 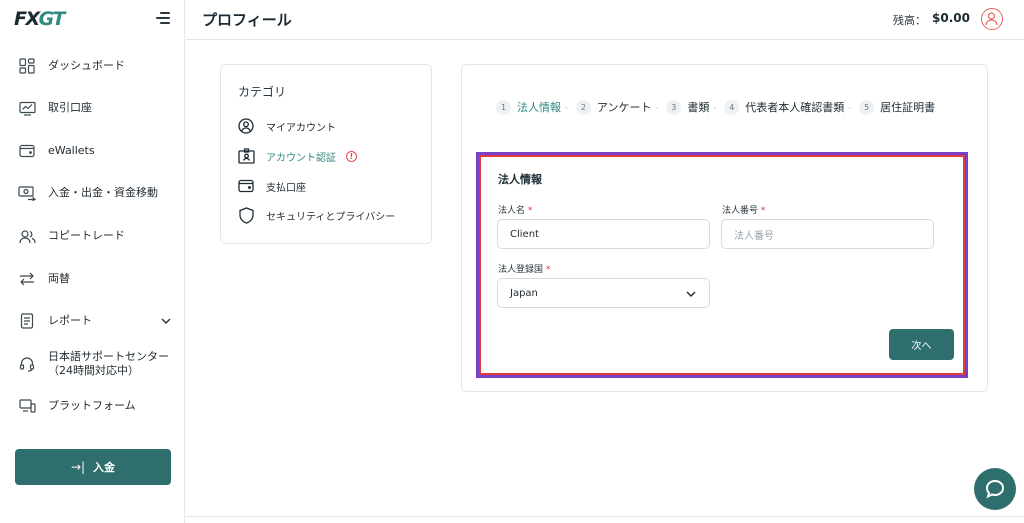 I want to click on dashboard-icon, so click(x=27, y=66).